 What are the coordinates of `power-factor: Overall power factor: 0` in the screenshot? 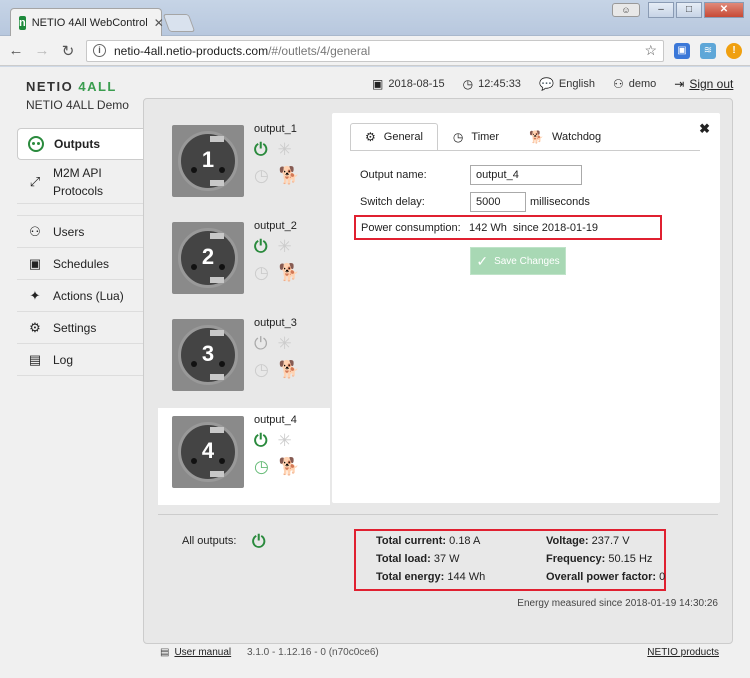 It's located at (606, 577).